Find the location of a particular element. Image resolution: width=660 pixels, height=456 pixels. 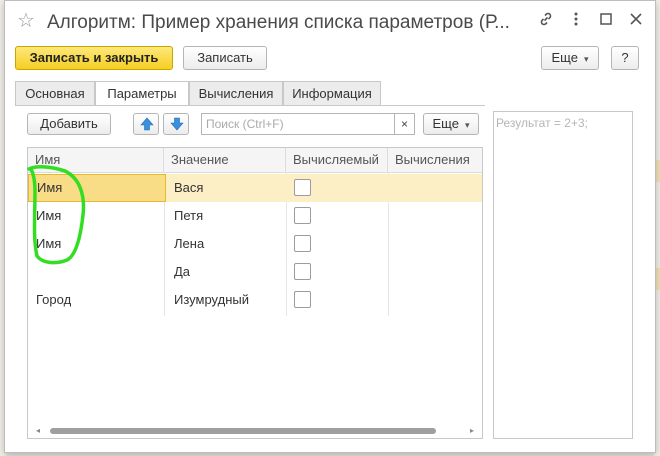

save-and-close-button: Записать и закрыть is located at coordinates (94, 58).